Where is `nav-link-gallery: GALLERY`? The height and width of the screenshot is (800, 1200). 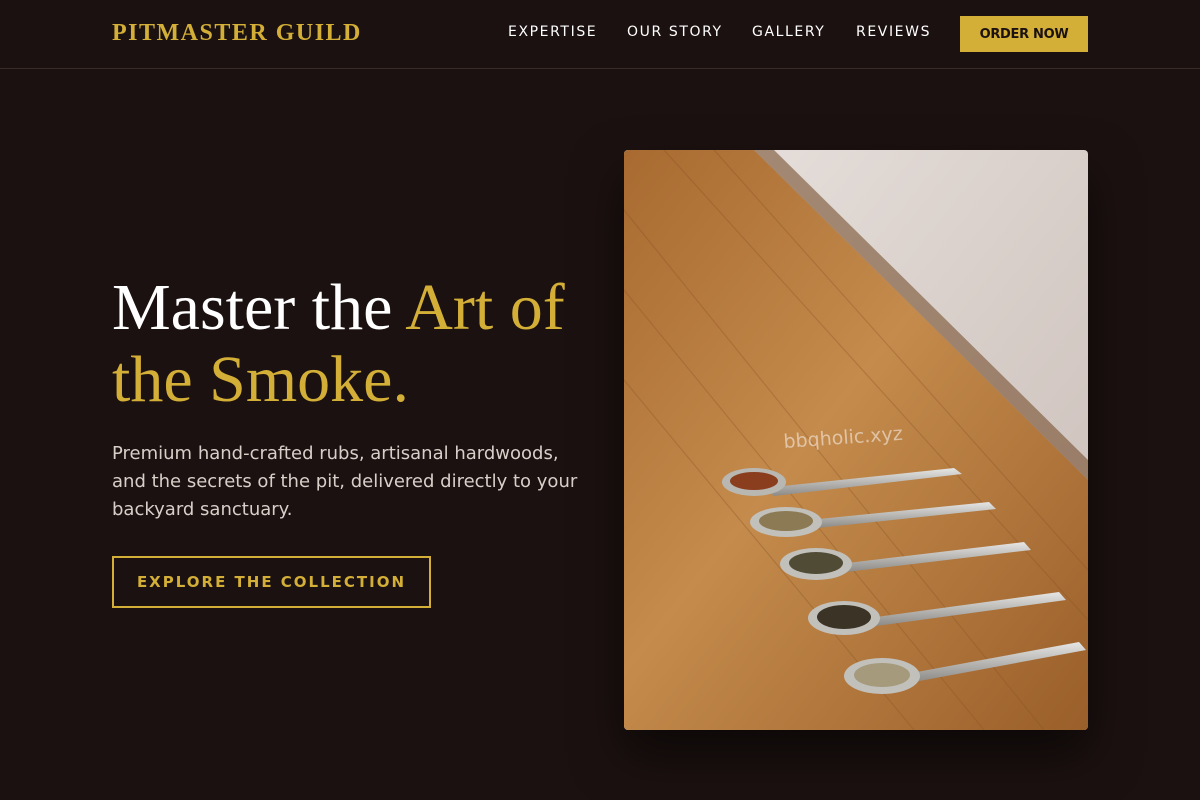
nav-link-gallery: GALLERY is located at coordinates (788, 32).